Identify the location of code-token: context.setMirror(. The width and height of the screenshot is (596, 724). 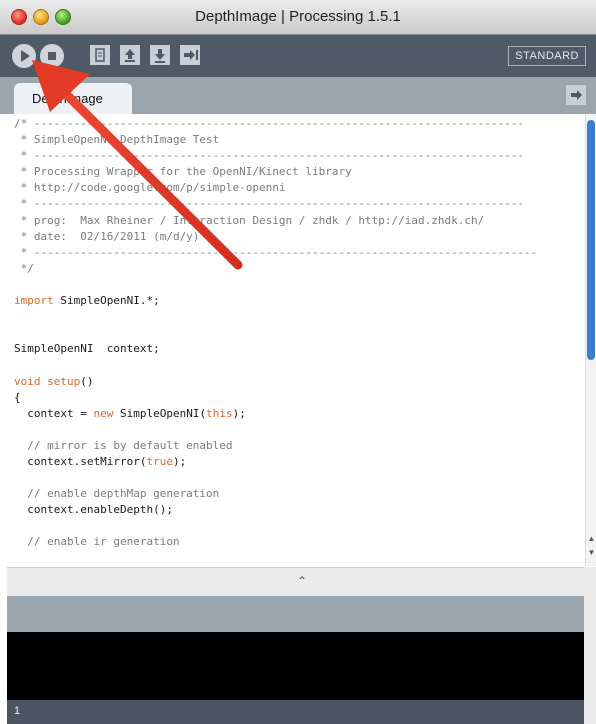
(80, 461).